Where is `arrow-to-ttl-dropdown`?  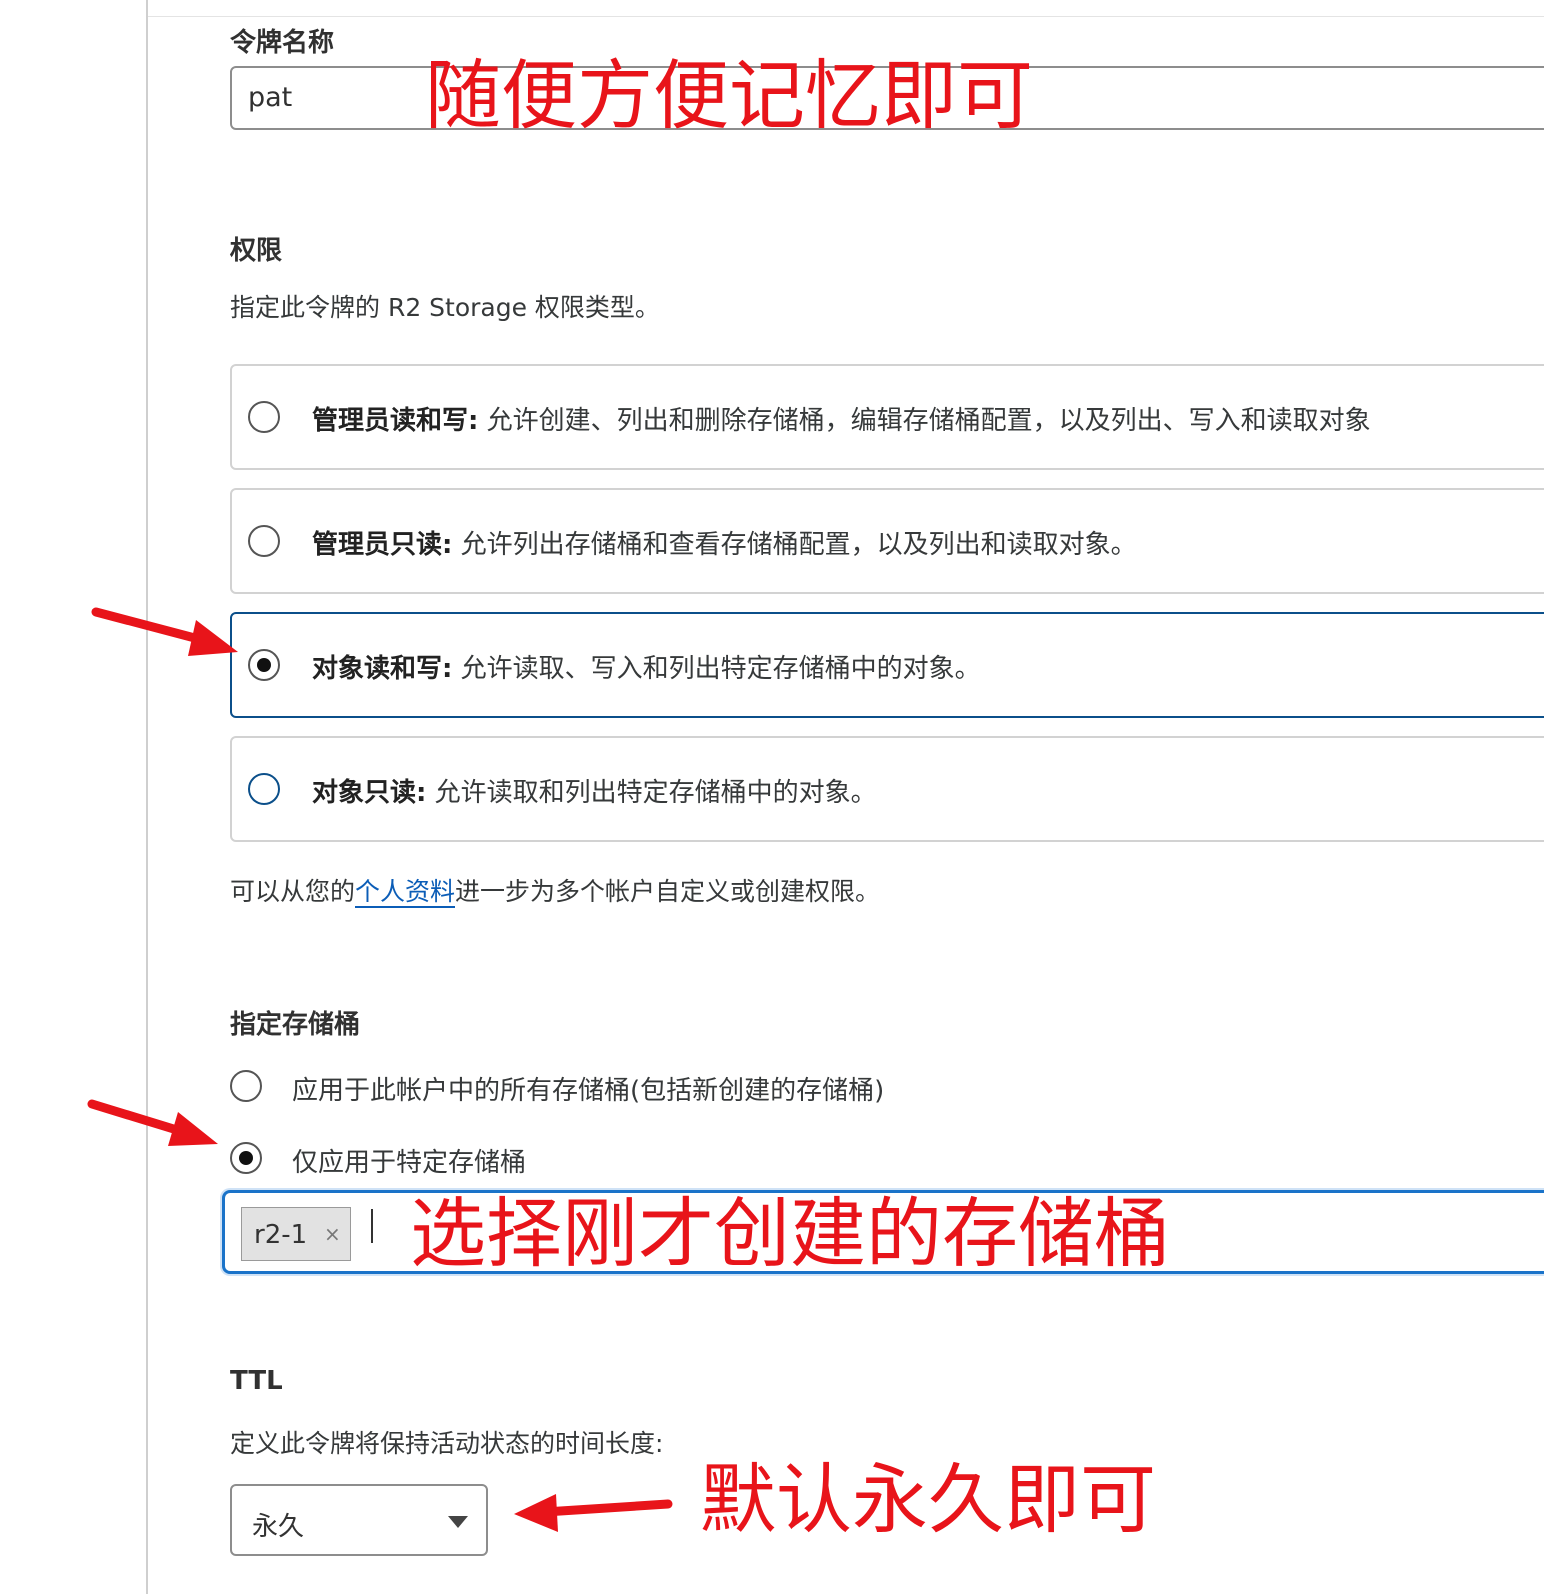 arrow-to-ttl-dropdown is located at coordinates (593, 1513).